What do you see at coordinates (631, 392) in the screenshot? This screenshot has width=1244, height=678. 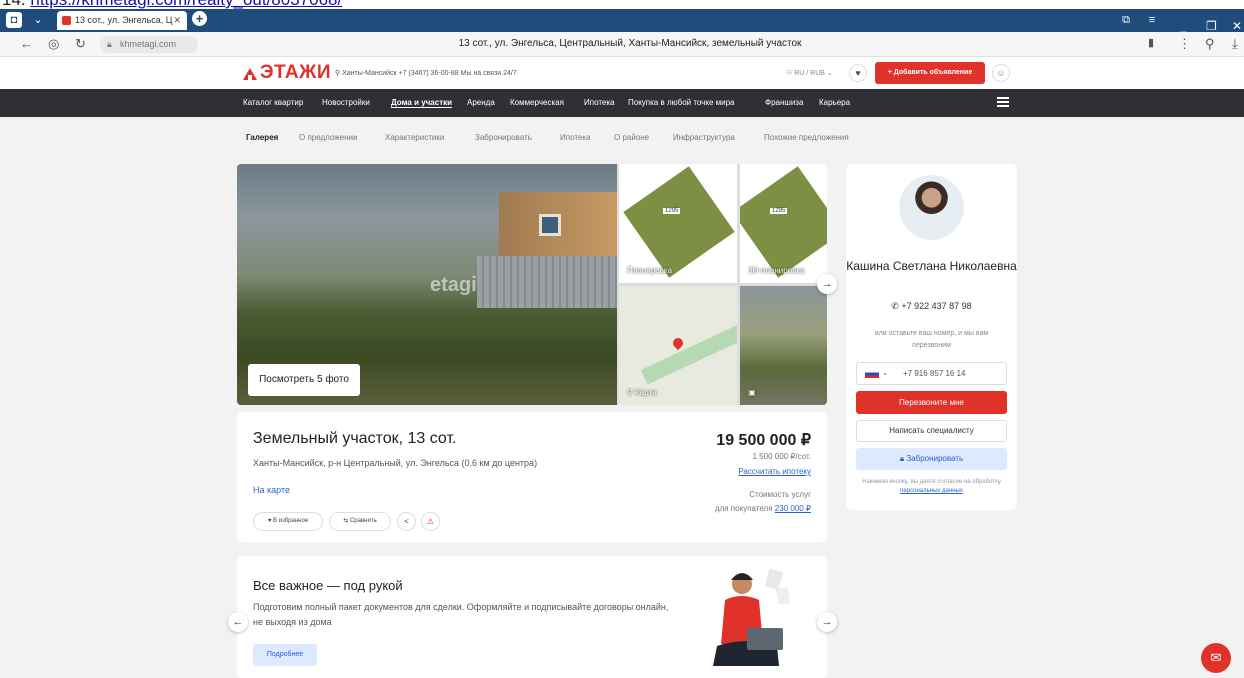 I see `pin-outline-icon: ⚲` at bounding box center [631, 392].